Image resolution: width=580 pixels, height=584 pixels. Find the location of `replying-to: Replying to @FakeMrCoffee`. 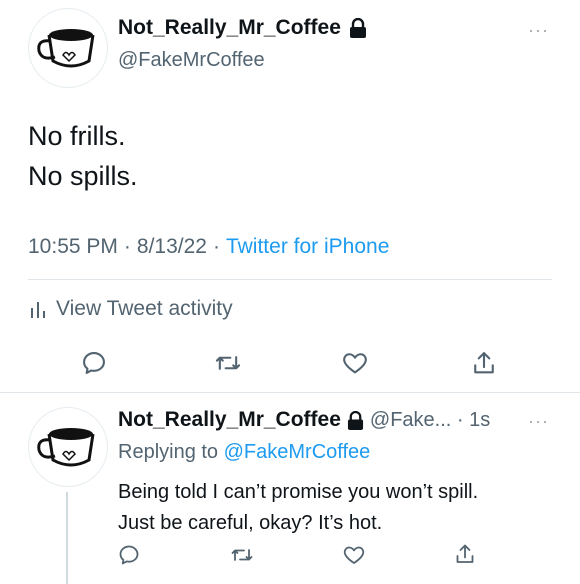

replying-to: Replying to @FakeMrCoffee is located at coordinates (244, 452).